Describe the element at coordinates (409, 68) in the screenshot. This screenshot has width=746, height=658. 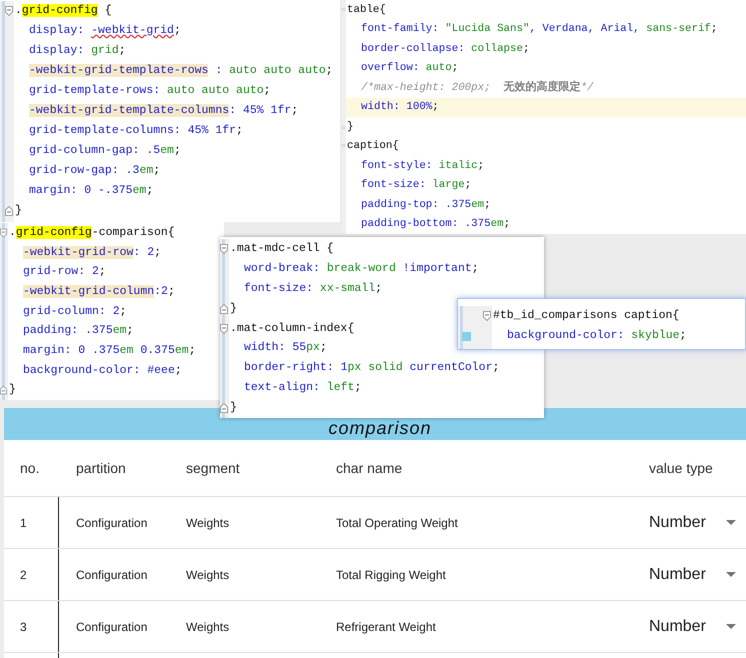
I see `code-line: overflow: auto;` at that location.